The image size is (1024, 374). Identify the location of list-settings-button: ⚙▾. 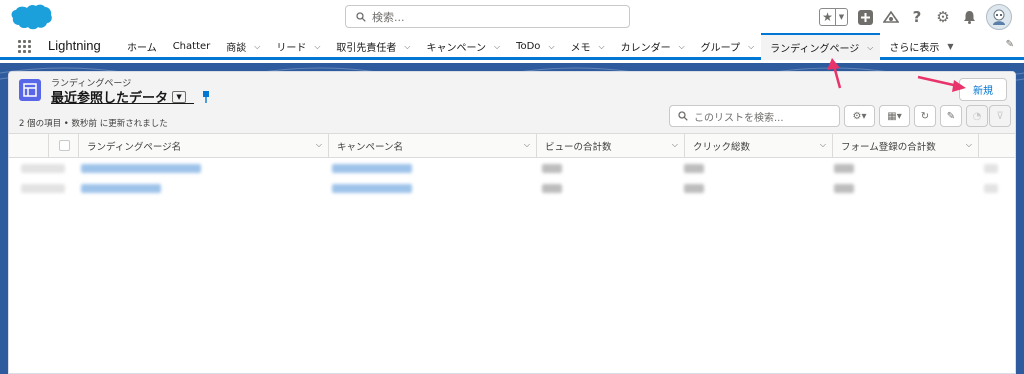
(859, 116).